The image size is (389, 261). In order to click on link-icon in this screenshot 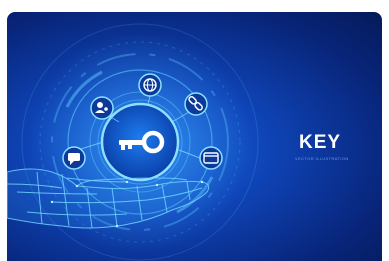, I will do `click(196, 104)`.